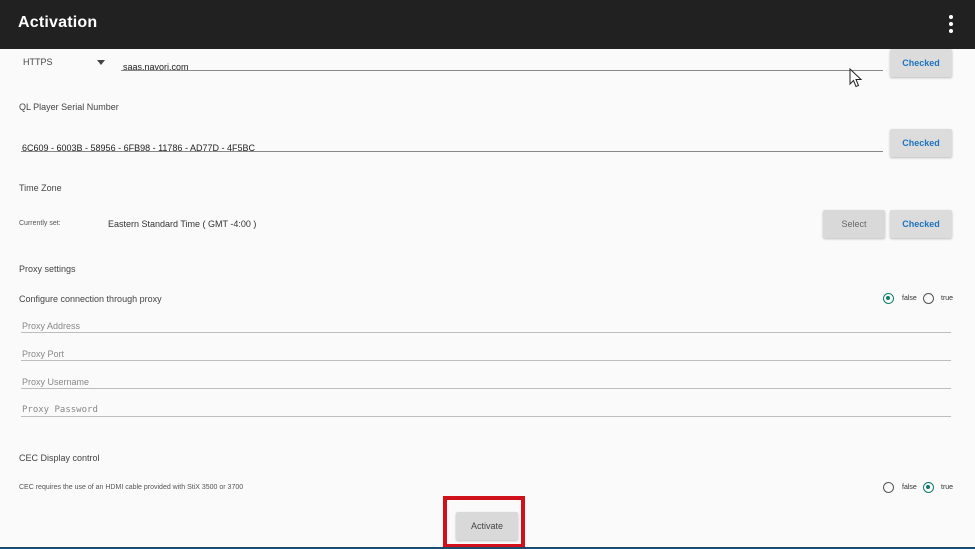 This screenshot has width=975, height=549. I want to click on proxy-username-input, so click(486, 388).